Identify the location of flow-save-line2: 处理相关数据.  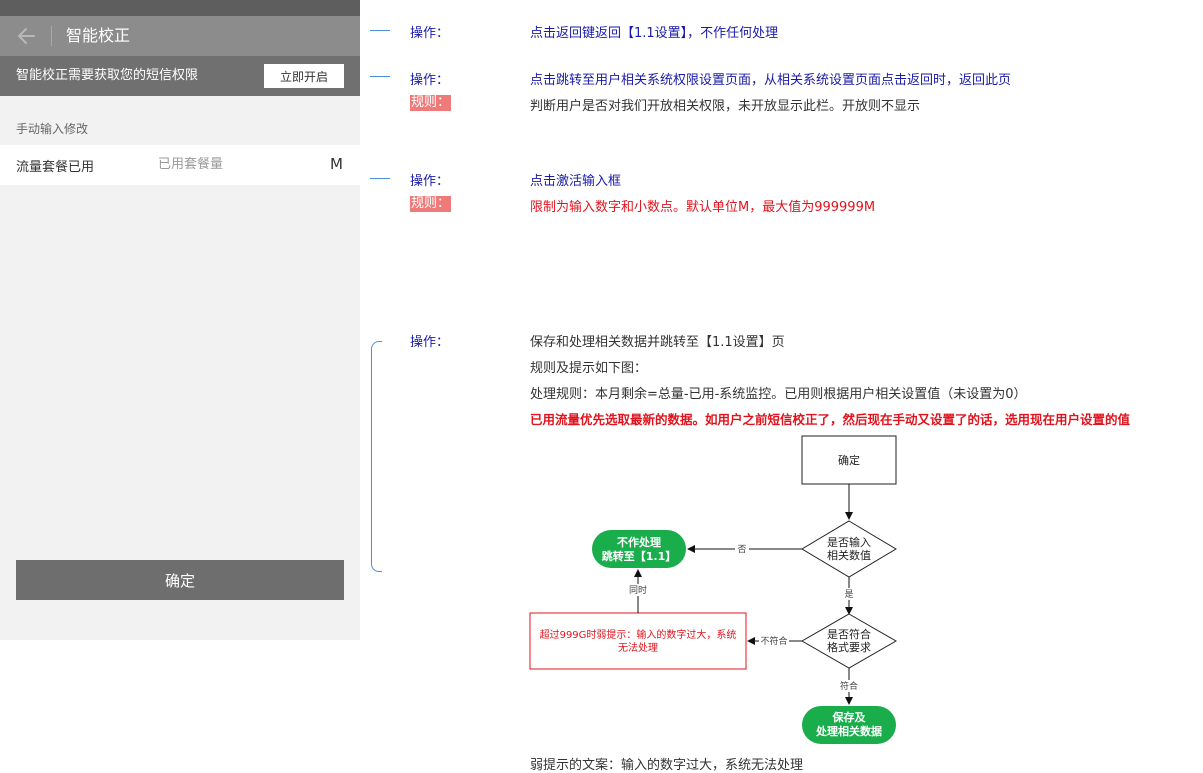
(848, 731).